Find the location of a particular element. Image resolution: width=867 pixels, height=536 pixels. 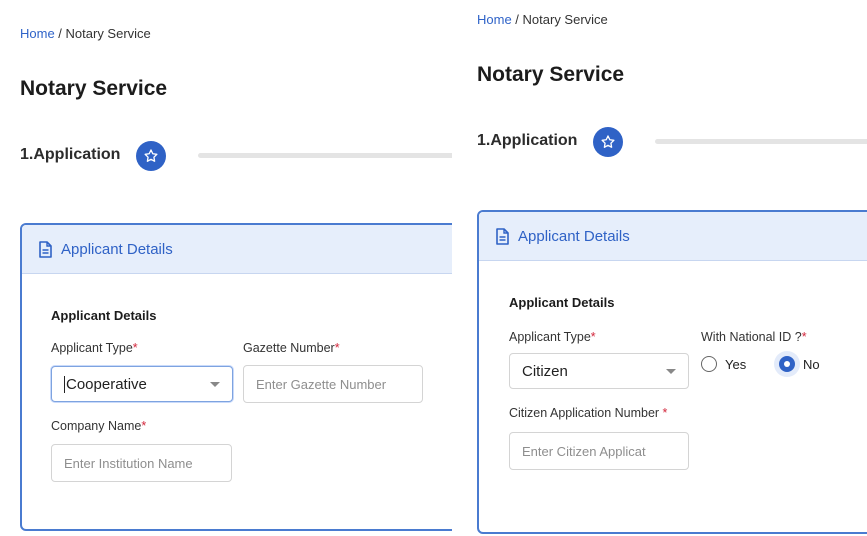

national-id-no-radio: No is located at coordinates (799, 364).